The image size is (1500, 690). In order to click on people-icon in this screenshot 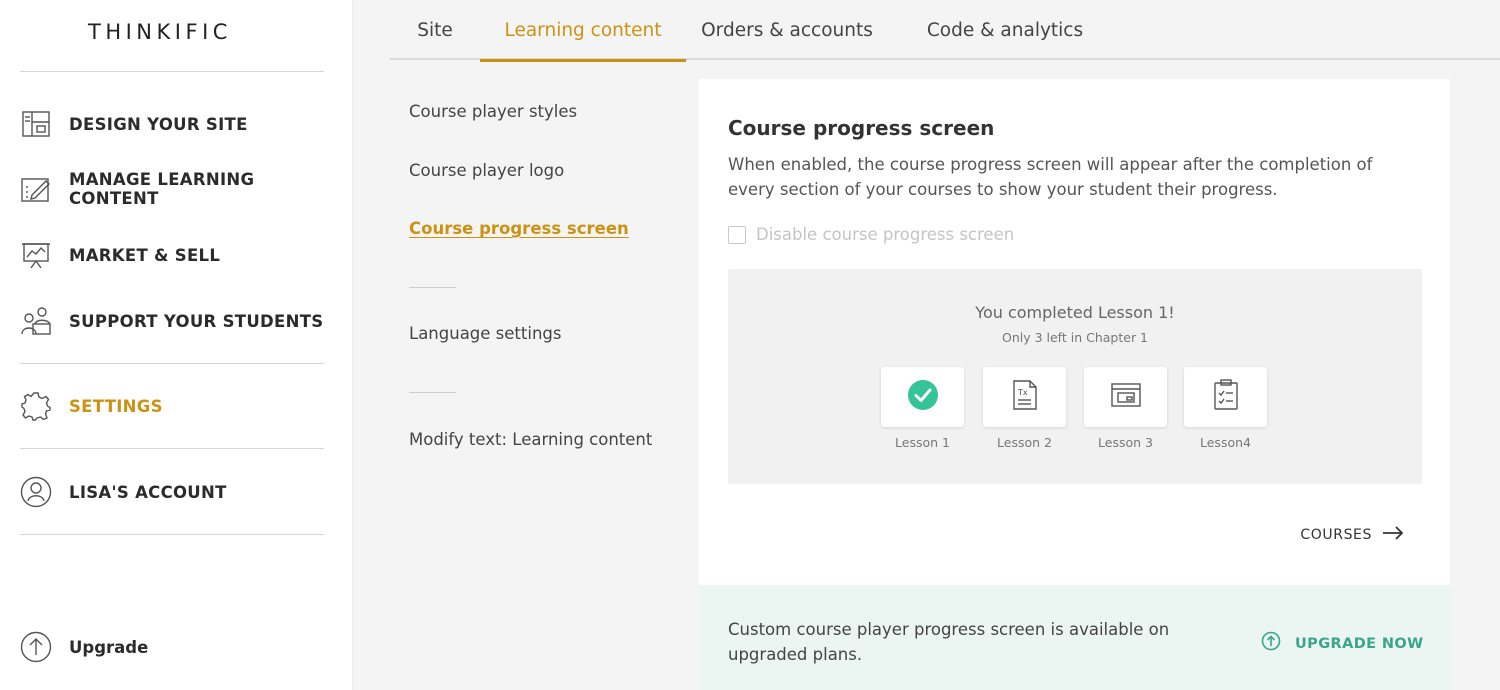, I will do `click(36, 321)`.